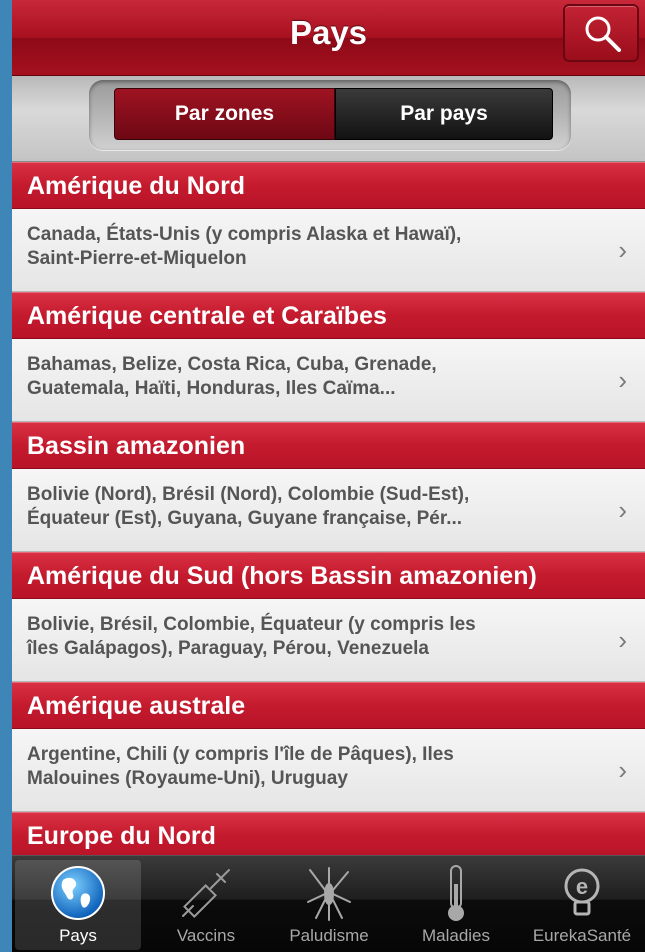  I want to click on tab-label: Paludisme, so click(329, 935).